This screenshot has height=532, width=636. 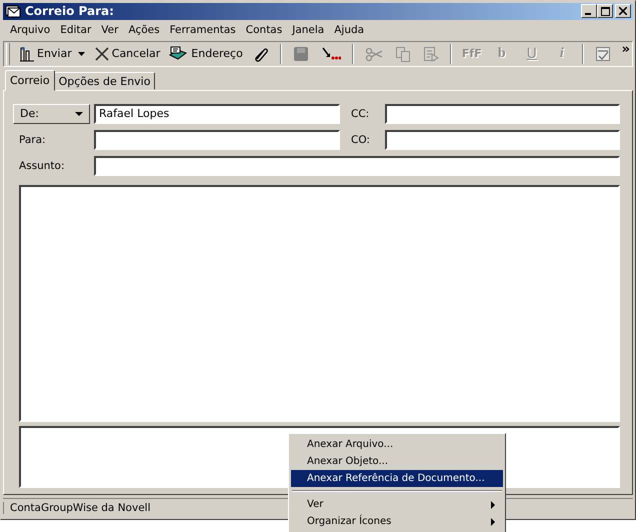 What do you see at coordinates (76, 508) in the screenshot?
I see `status-bar-text: ContaGroupWise da Novell` at bounding box center [76, 508].